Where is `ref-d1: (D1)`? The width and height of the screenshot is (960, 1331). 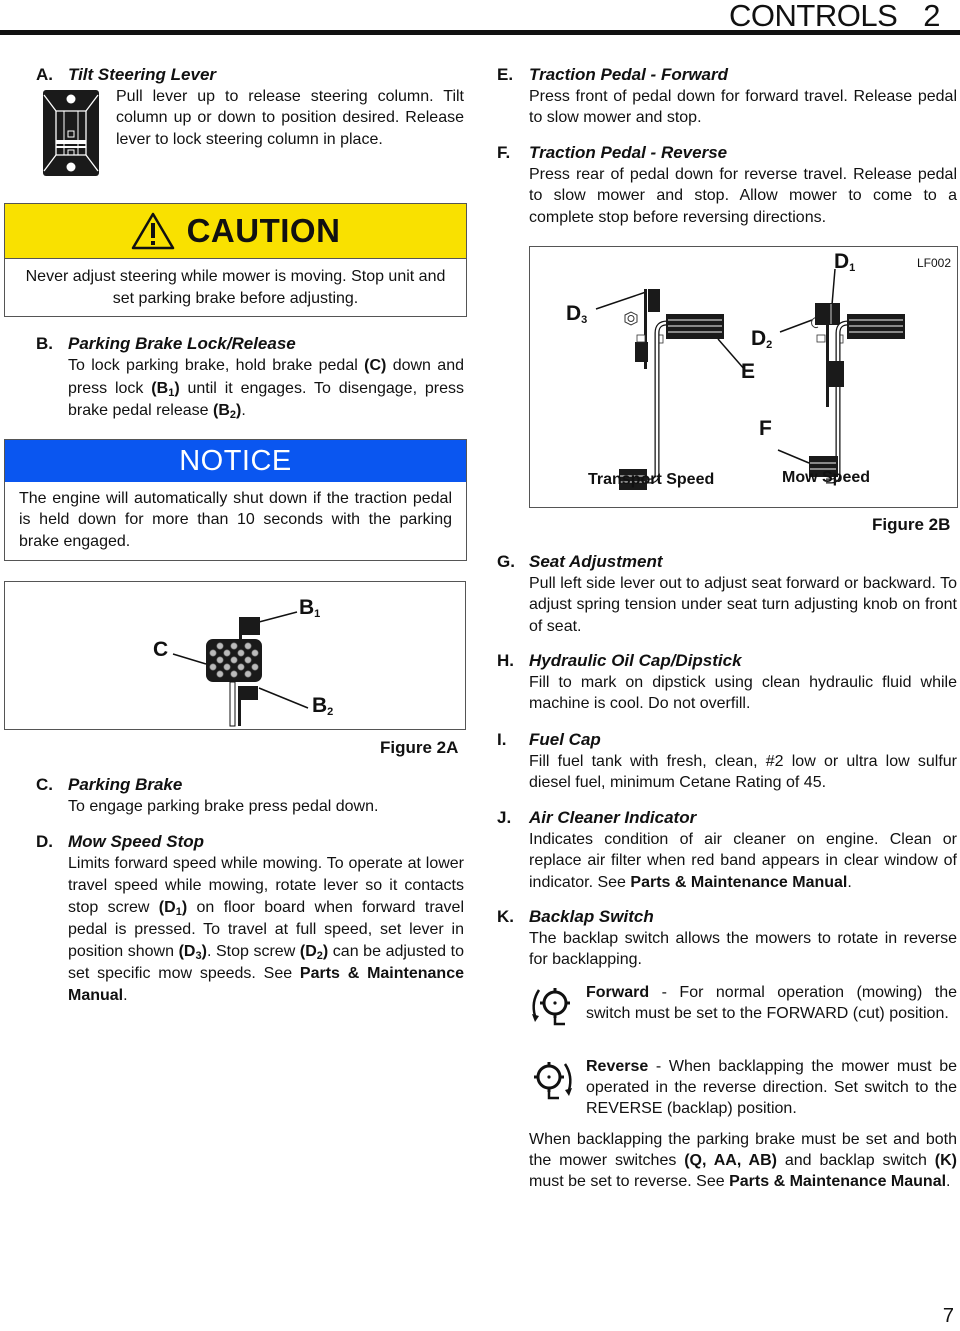 ref-d1: (D1) is located at coordinates (173, 908).